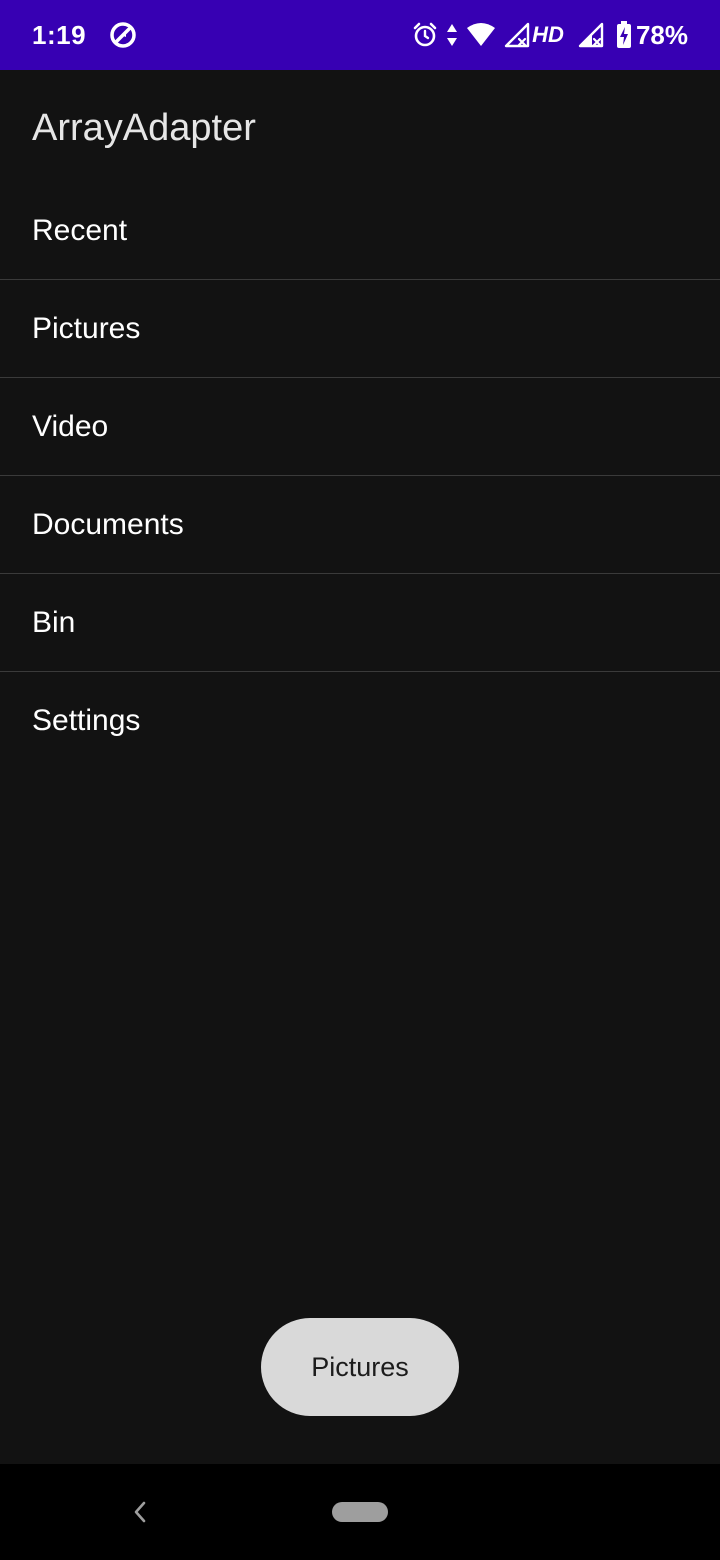 The height and width of the screenshot is (1560, 720). What do you see at coordinates (144, 128) in the screenshot?
I see `app-title: ArrayAdapter` at bounding box center [144, 128].